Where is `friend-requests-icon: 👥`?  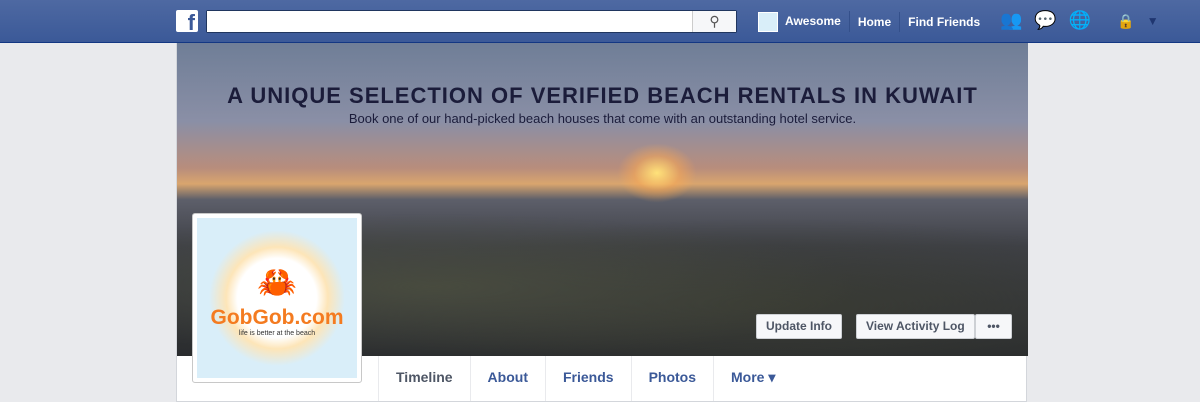 friend-requests-icon: 👥 is located at coordinates (1011, 21).